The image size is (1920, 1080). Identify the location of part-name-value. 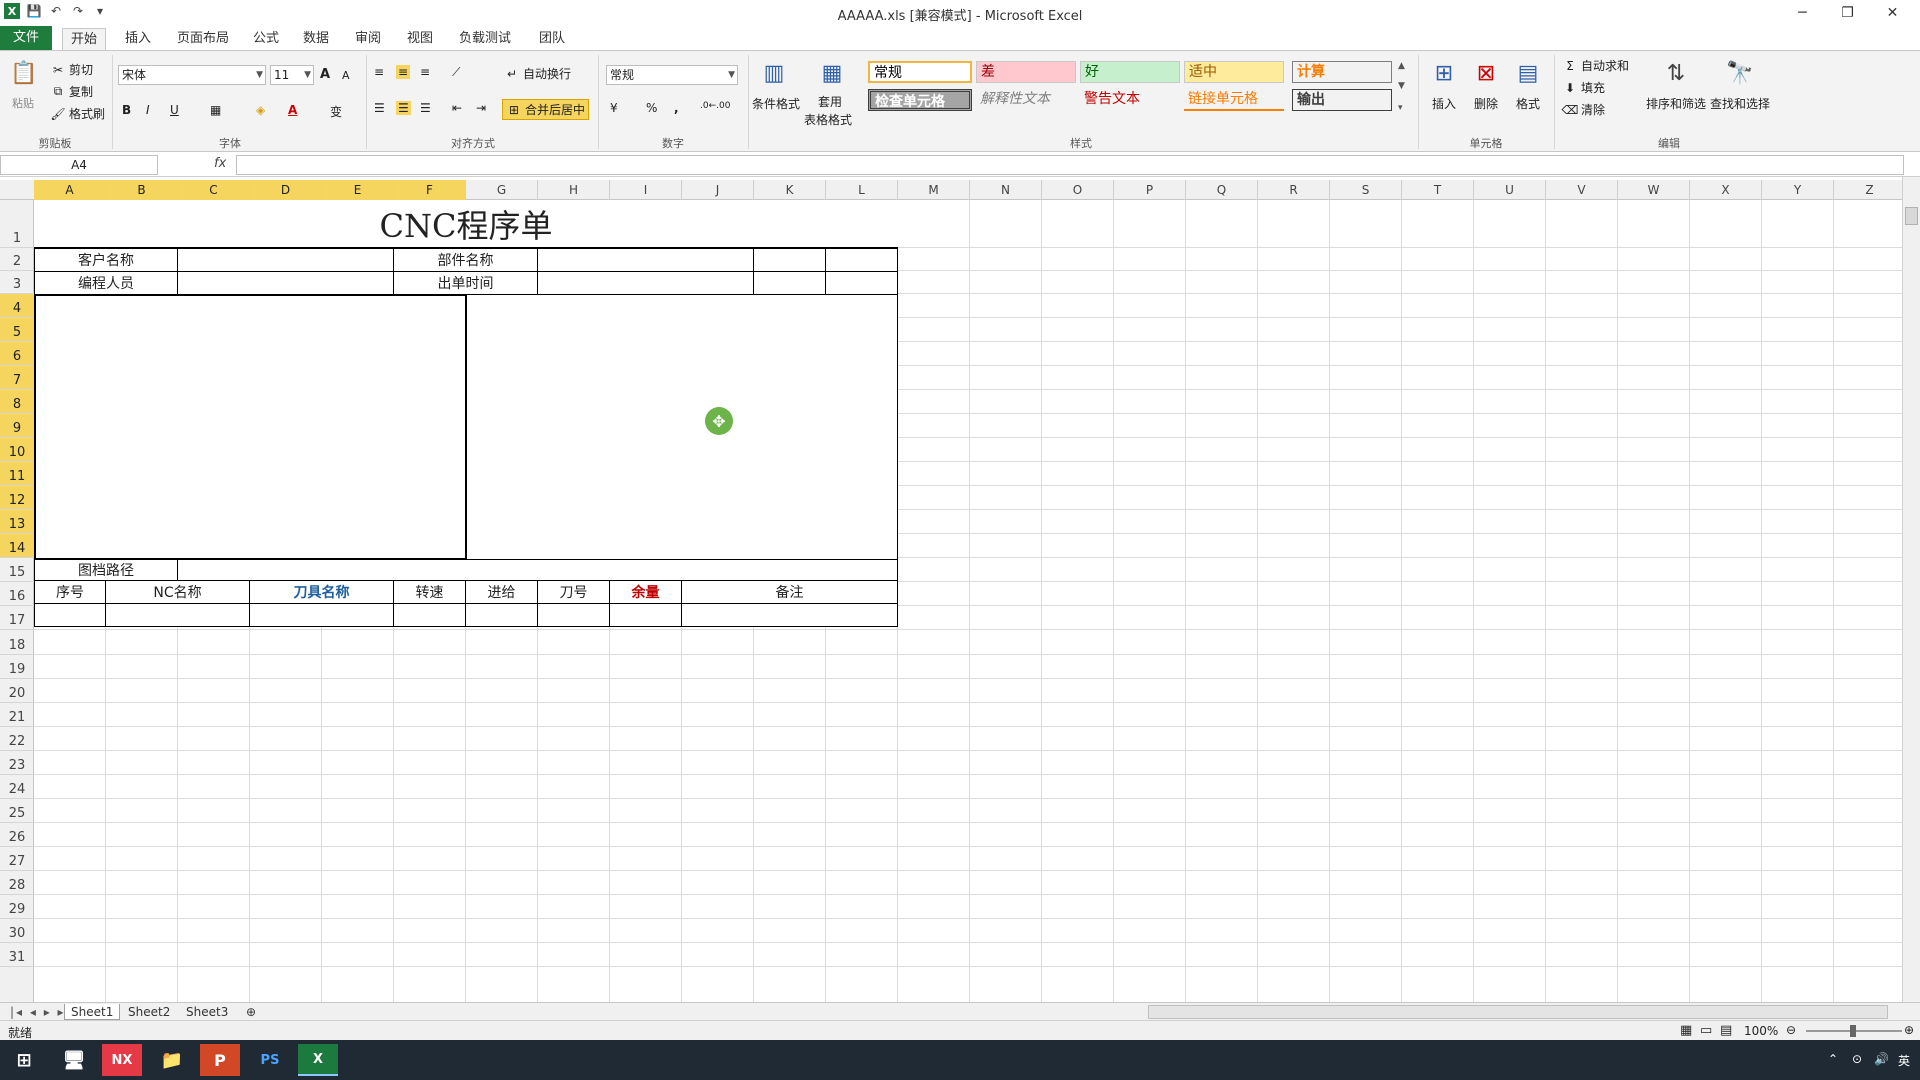
(645, 260).